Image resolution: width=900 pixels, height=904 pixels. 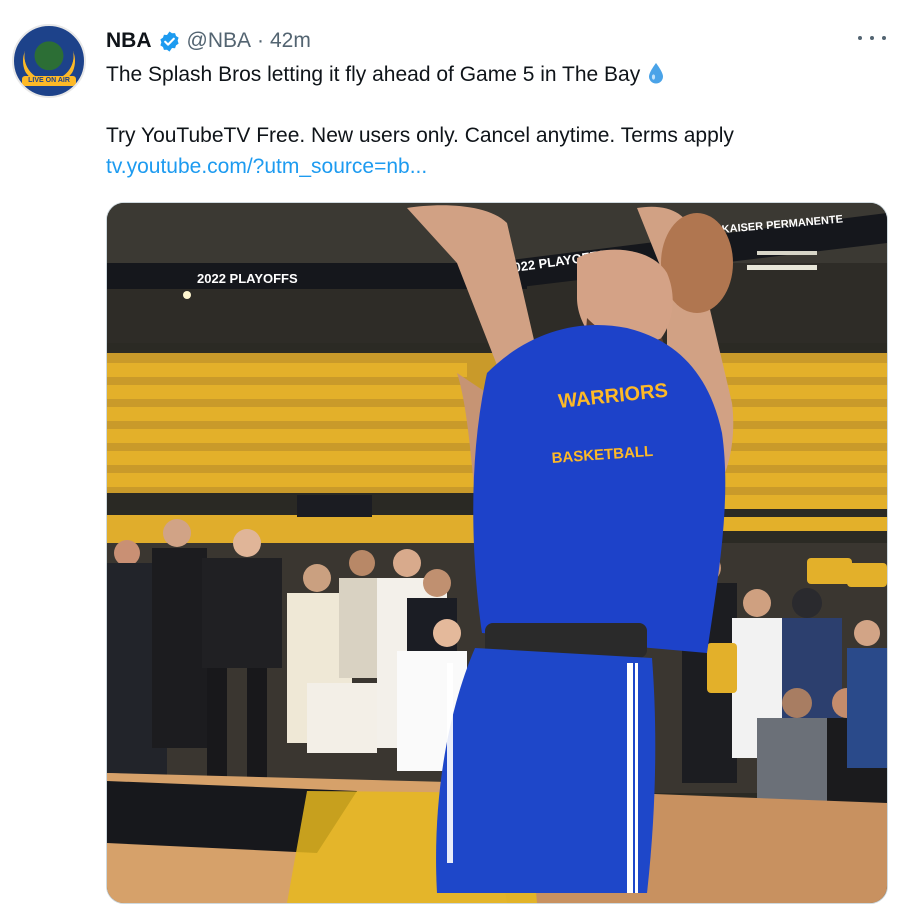 What do you see at coordinates (872, 38) in the screenshot?
I see `more-options-icon` at bounding box center [872, 38].